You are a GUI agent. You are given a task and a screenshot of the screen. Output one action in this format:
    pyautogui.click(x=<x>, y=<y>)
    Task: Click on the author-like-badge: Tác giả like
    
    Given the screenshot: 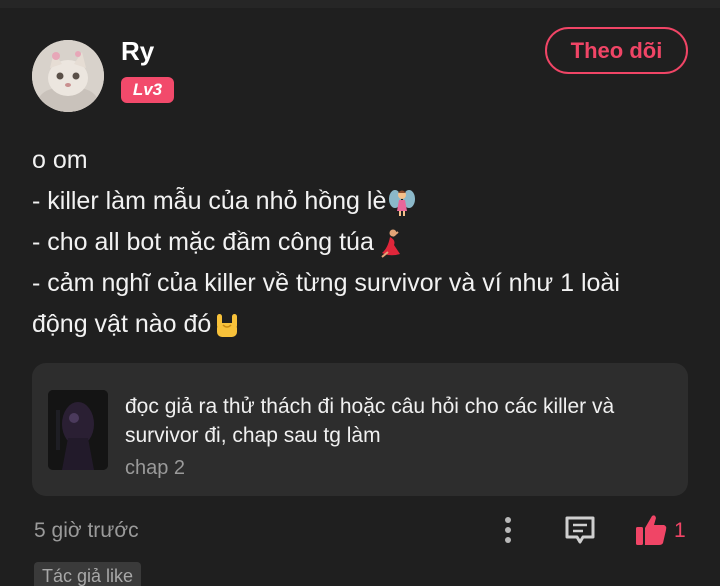 What is the action you would take?
    pyautogui.click(x=88, y=574)
    